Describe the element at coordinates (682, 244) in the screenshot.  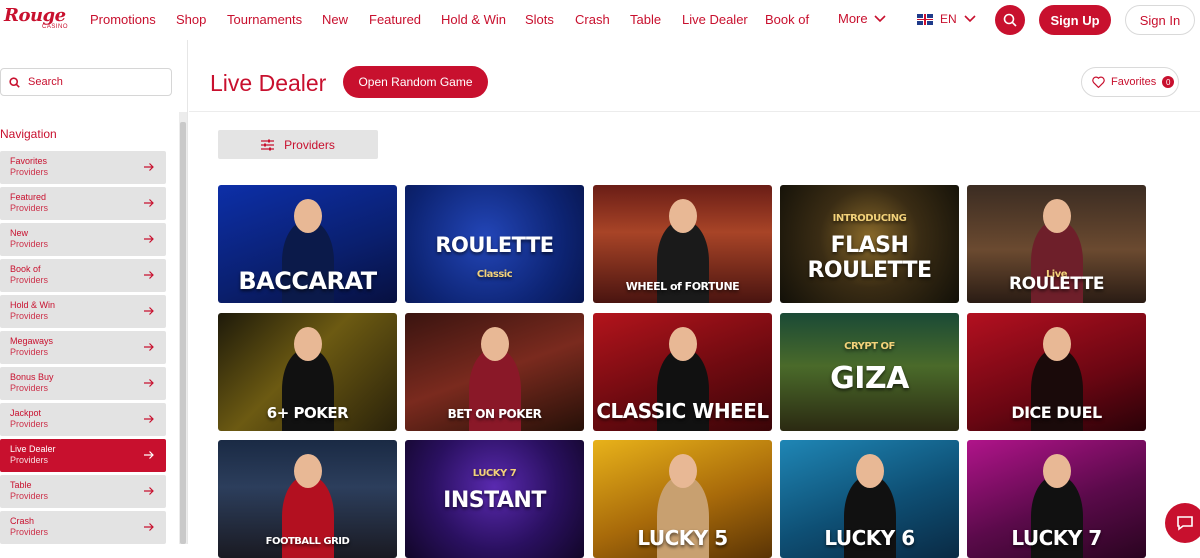
I see `game-tile: WHEEL of FORTUNE` at that location.